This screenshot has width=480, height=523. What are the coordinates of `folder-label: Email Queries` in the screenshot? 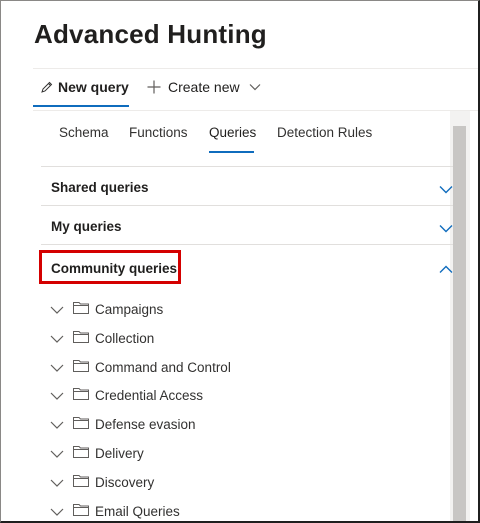 It's located at (137, 511).